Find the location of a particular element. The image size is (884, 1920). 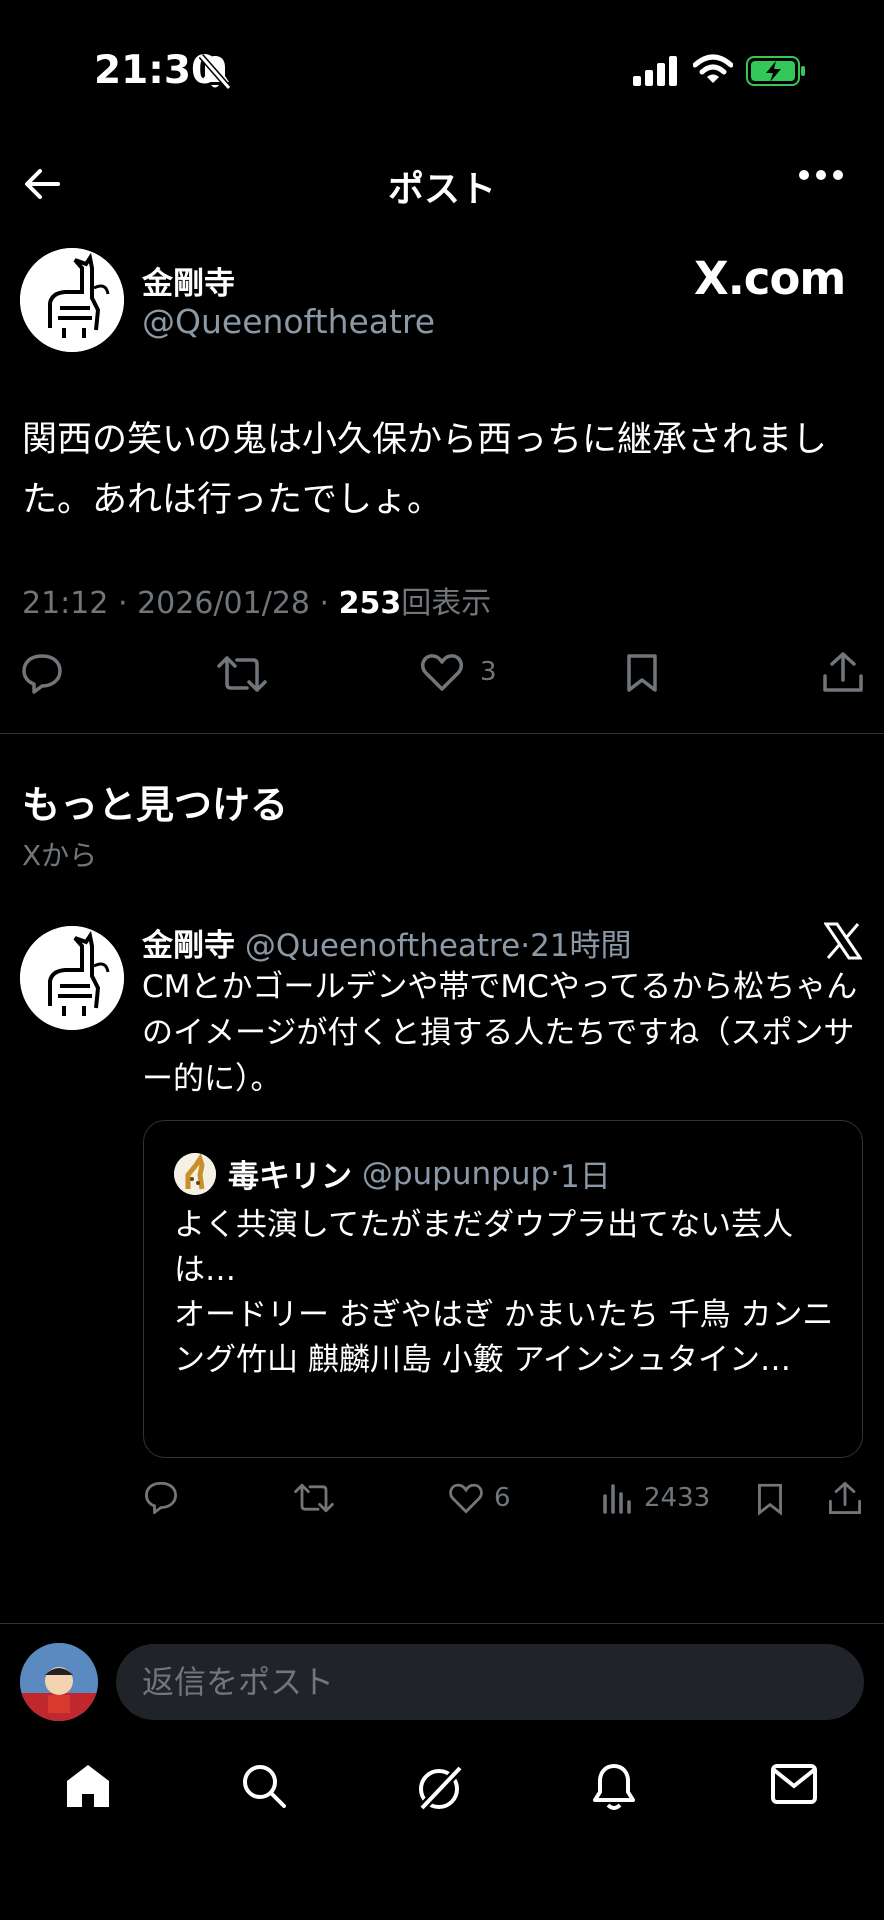

author-name: 金剛寺 is located at coordinates (188, 280).